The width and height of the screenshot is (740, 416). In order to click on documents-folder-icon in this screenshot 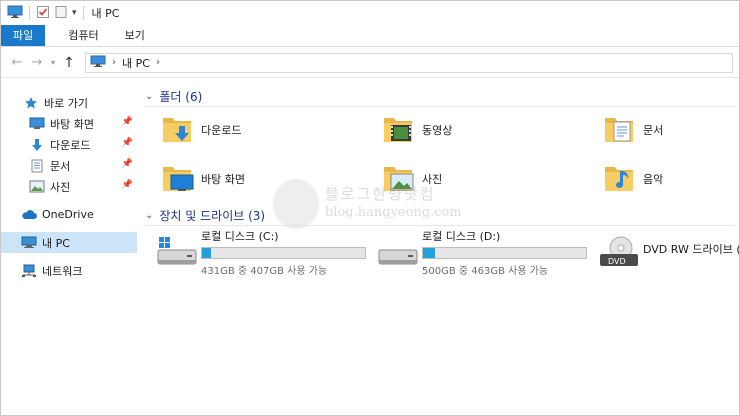, I will do `click(620, 130)`.